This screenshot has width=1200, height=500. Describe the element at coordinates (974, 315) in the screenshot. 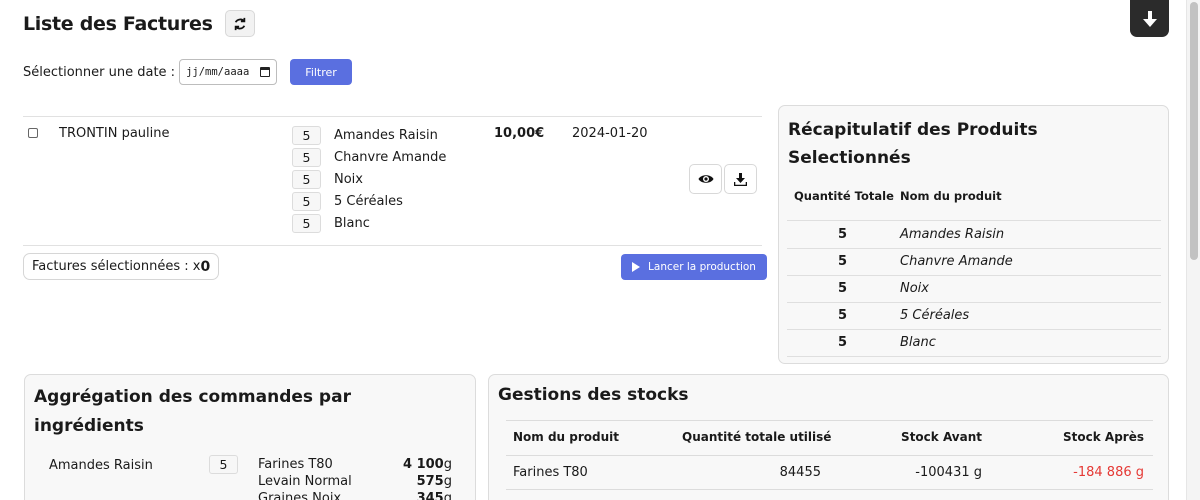

I see `summary-row: 5 5 Céréales` at that location.